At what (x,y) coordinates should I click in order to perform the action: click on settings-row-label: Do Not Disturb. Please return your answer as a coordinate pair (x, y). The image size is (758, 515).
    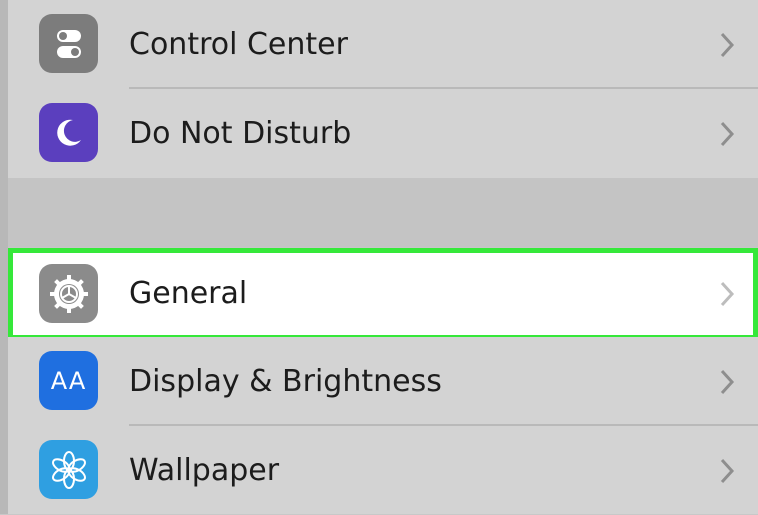
    Looking at the image, I should click on (240, 133).